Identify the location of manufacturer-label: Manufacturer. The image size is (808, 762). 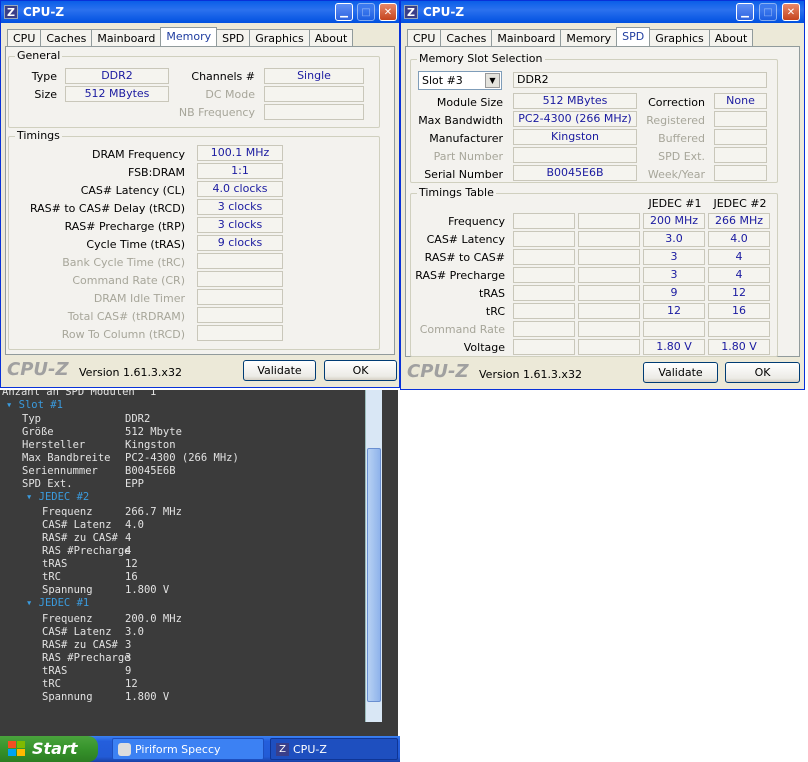
(466, 138).